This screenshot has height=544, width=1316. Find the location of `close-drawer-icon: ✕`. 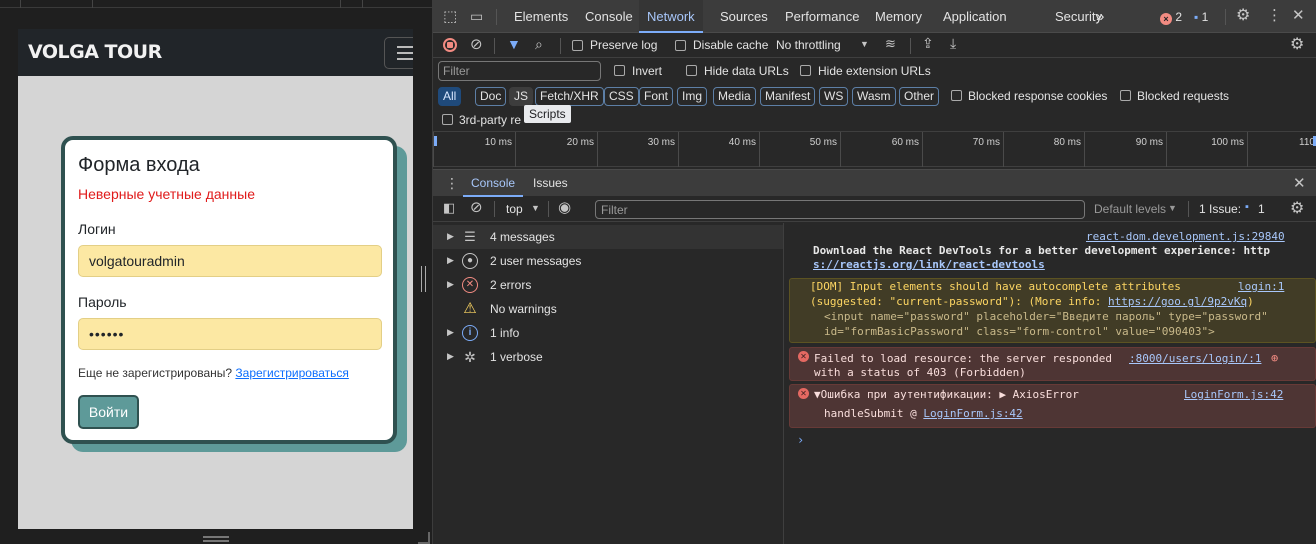

close-drawer-icon: ✕ is located at coordinates (1299, 183).